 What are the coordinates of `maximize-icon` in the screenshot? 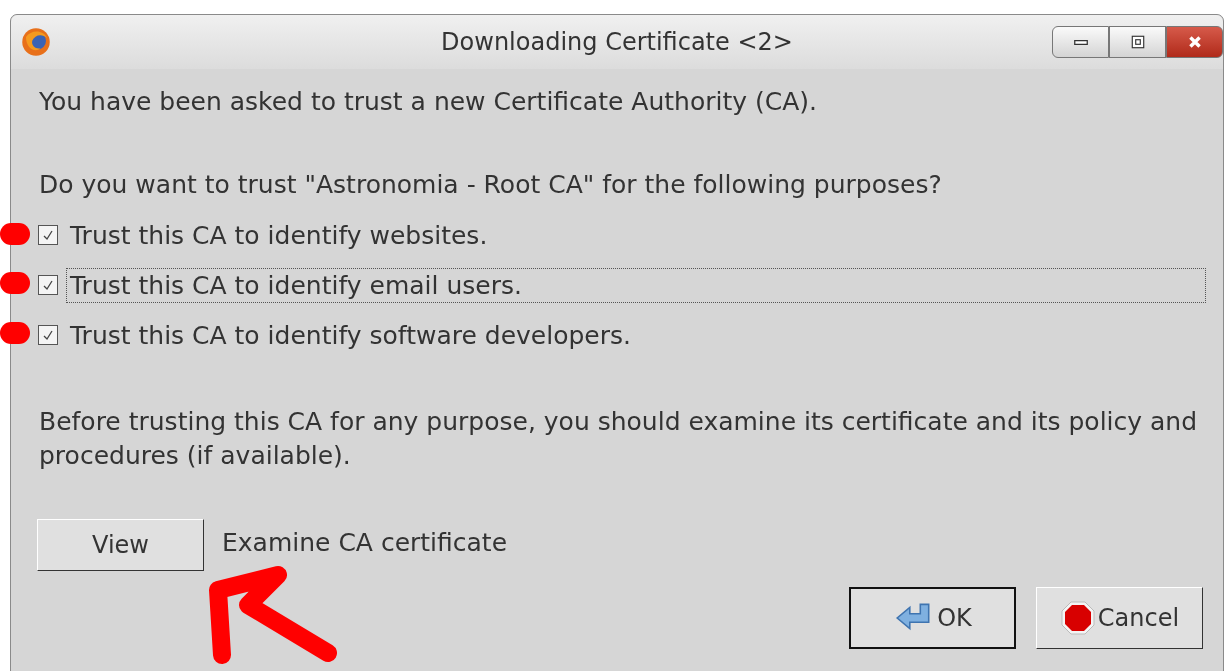 It's located at (1137, 42).